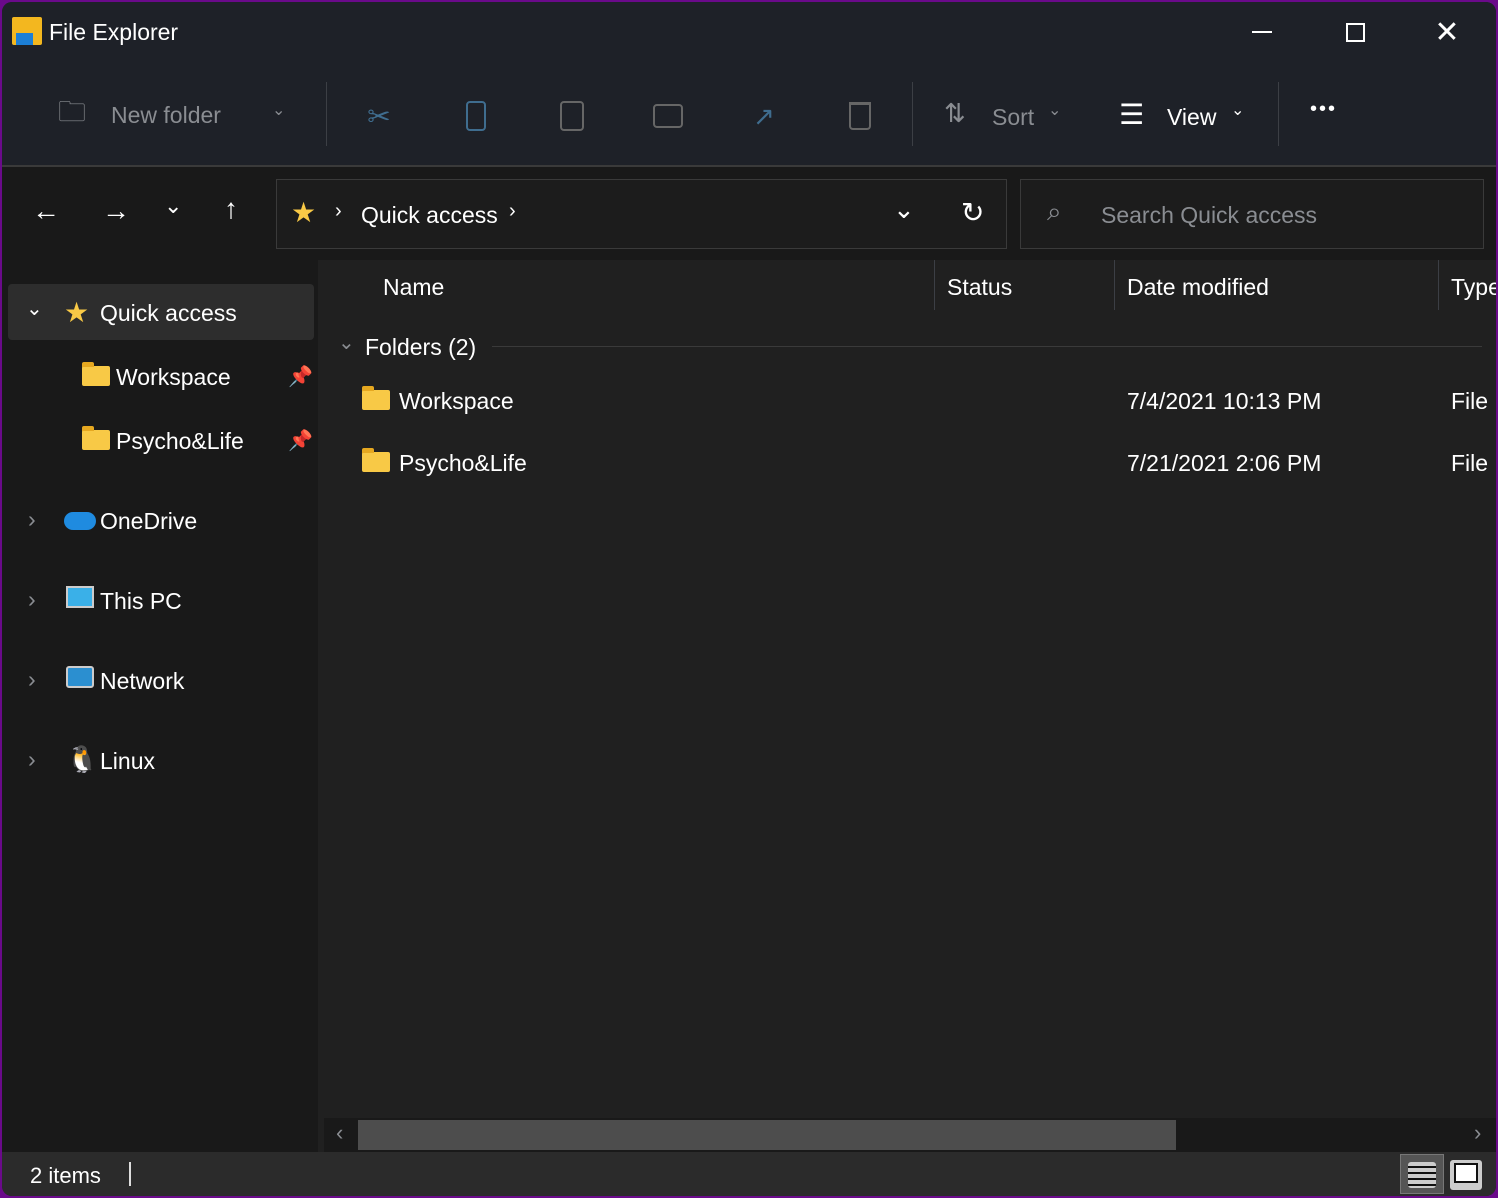 Image resolution: width=1498 pixels, height=1198 pixels. I want to click on collapse-group-icon: ⌄, so click(346, 342).